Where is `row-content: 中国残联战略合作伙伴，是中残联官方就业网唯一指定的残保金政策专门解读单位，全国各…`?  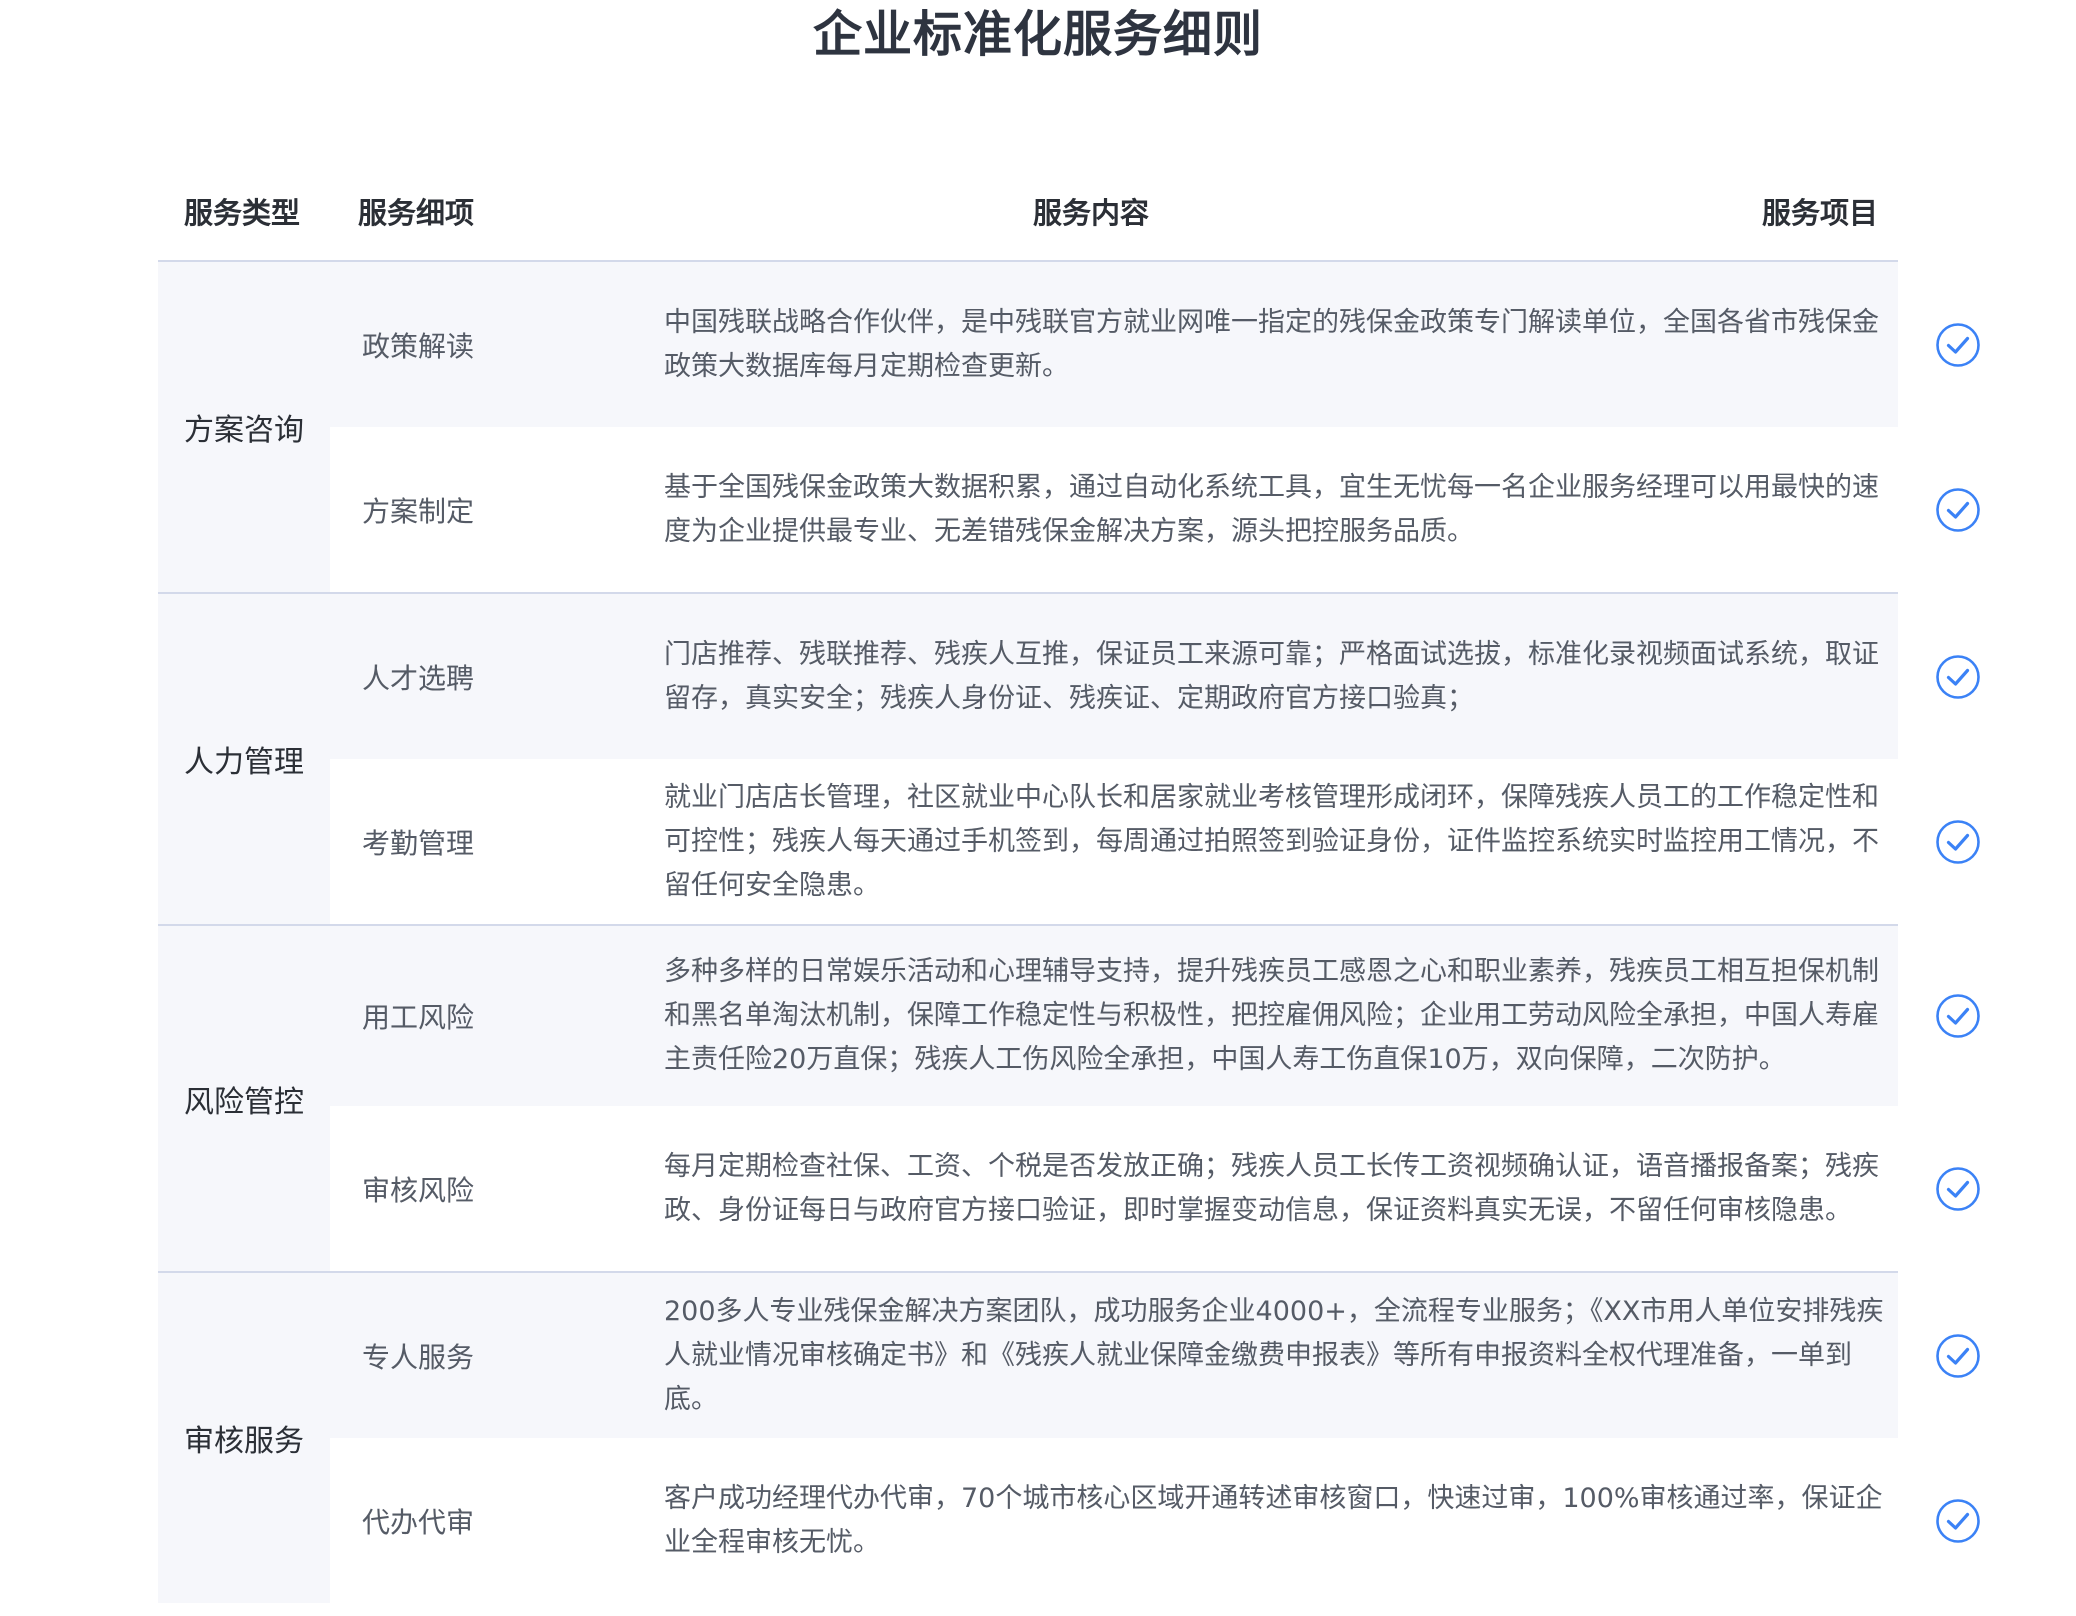
row-content: 中国残联战略合作伙伴，是中残联官方就业网唯一指定的残保金政策专门解读单位，全国各… is located at coordinates (1271, 344).